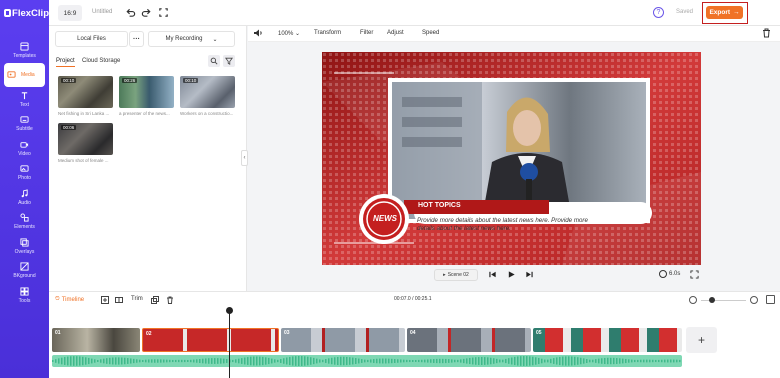 The image size is (780, 378). Describe the element at coordinates (24, 178) in the screenshot. I see `sidebar-item-label: Photo` at that location.